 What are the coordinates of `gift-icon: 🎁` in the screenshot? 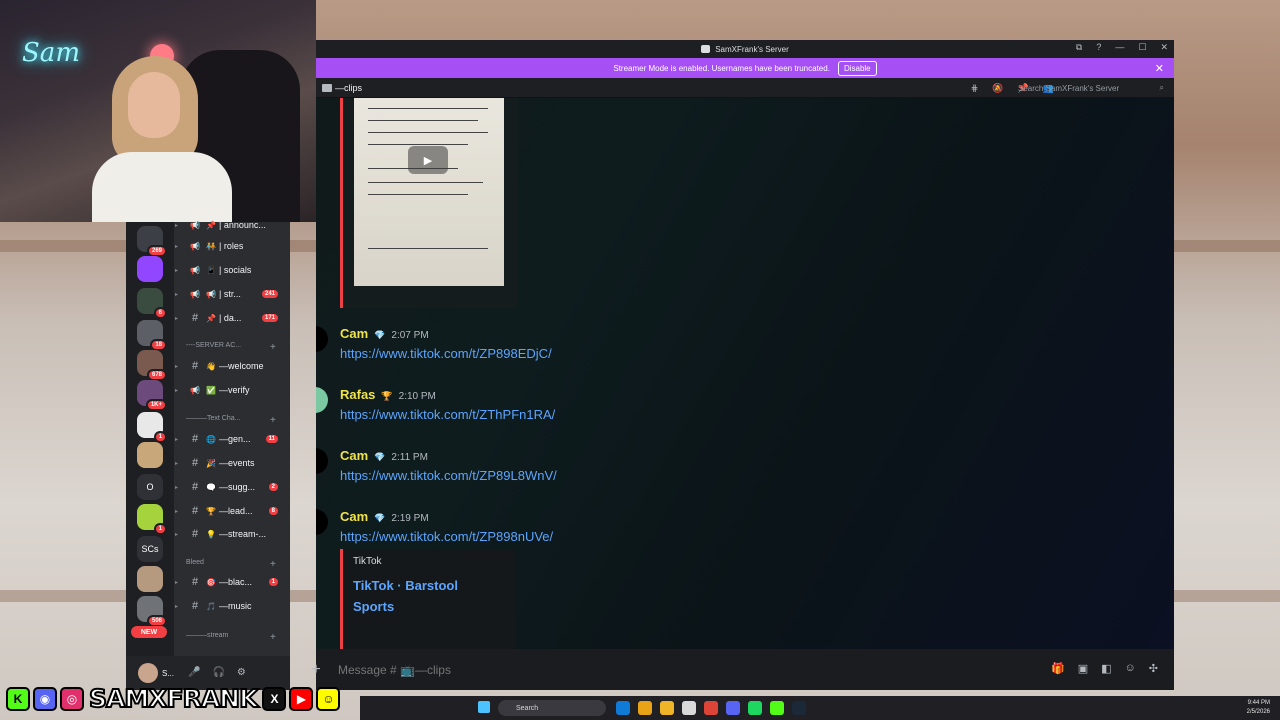 It's located at (1058, 668).